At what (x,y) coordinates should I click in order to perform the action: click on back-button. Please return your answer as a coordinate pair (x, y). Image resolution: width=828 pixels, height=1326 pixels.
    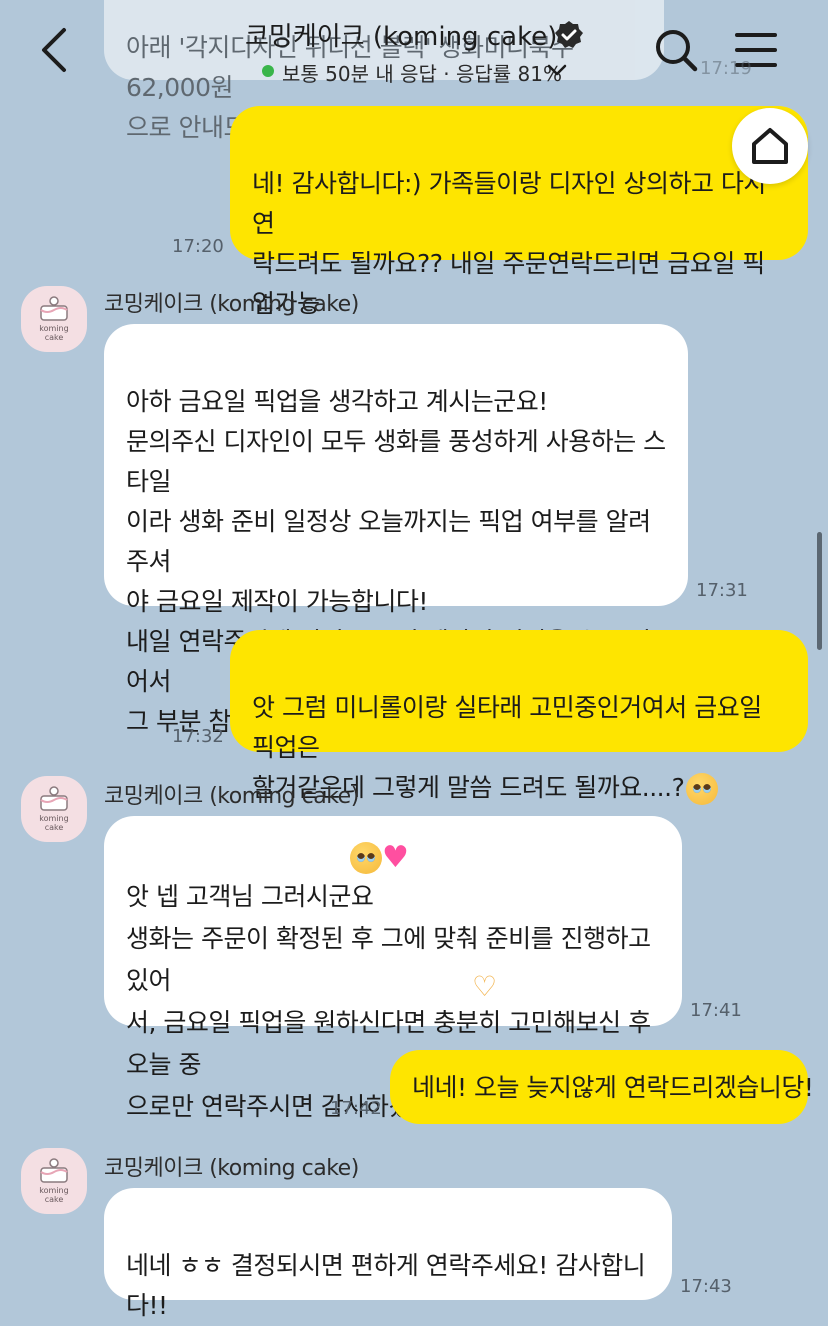
    Looking at the image, I should click on (55, 50).